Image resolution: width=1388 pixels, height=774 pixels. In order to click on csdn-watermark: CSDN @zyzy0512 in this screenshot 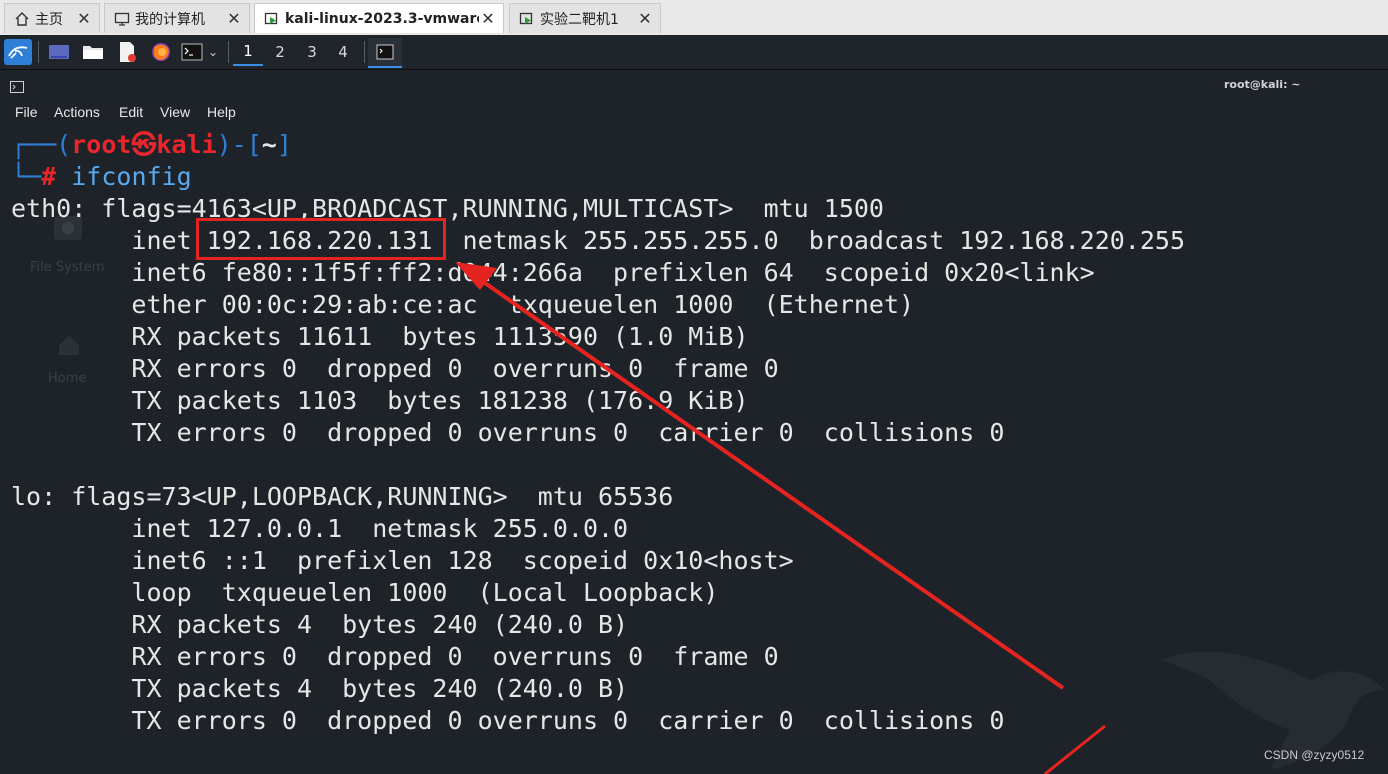, I will do `click(1314, 755)`.